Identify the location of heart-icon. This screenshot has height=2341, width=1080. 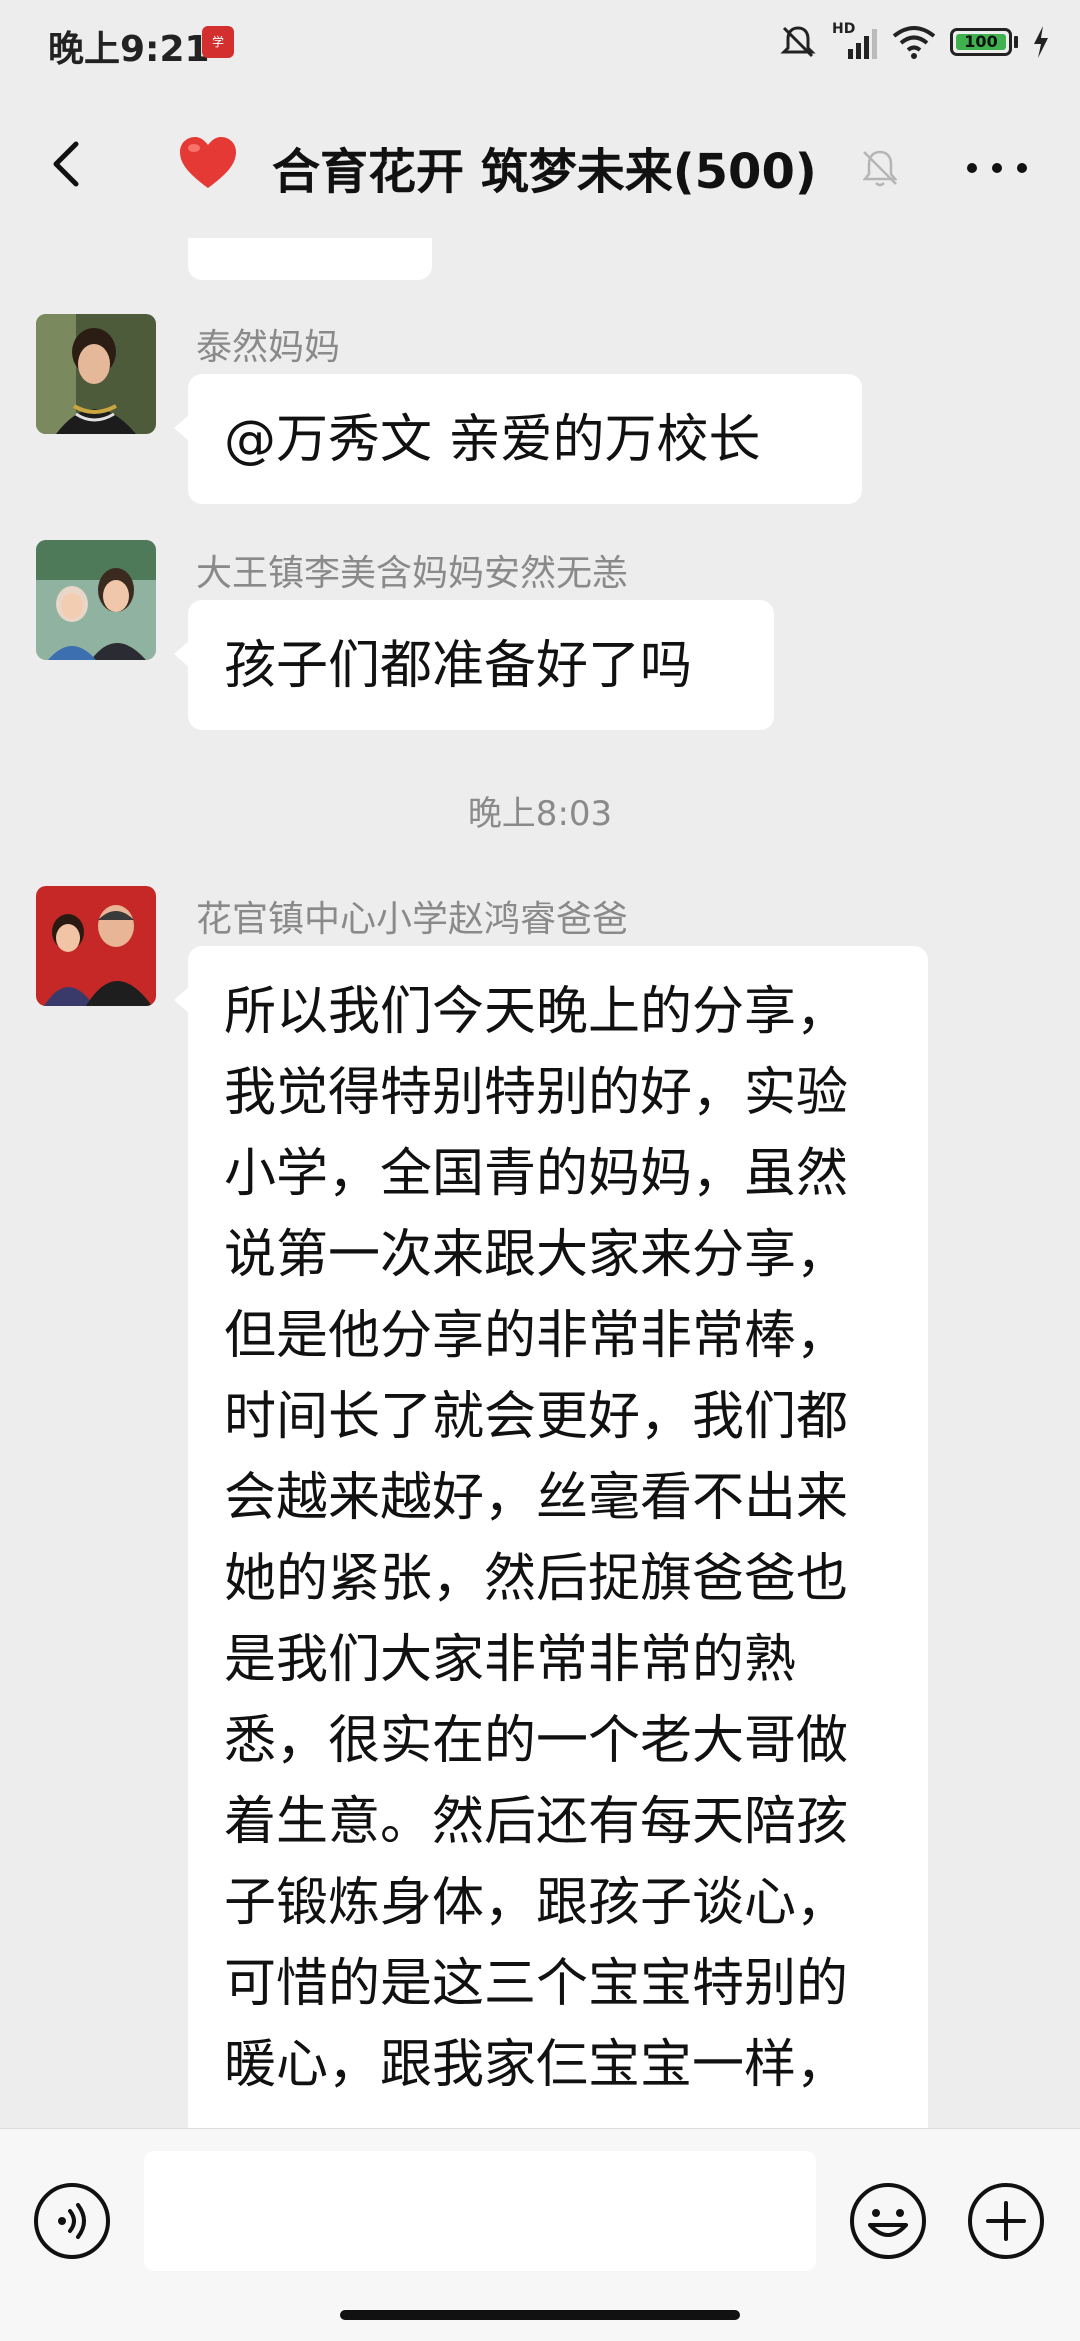
(208, 162).